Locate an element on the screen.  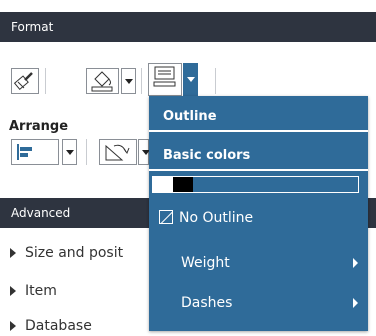
fill-color-dropdown is located at coordinates (128, 81).